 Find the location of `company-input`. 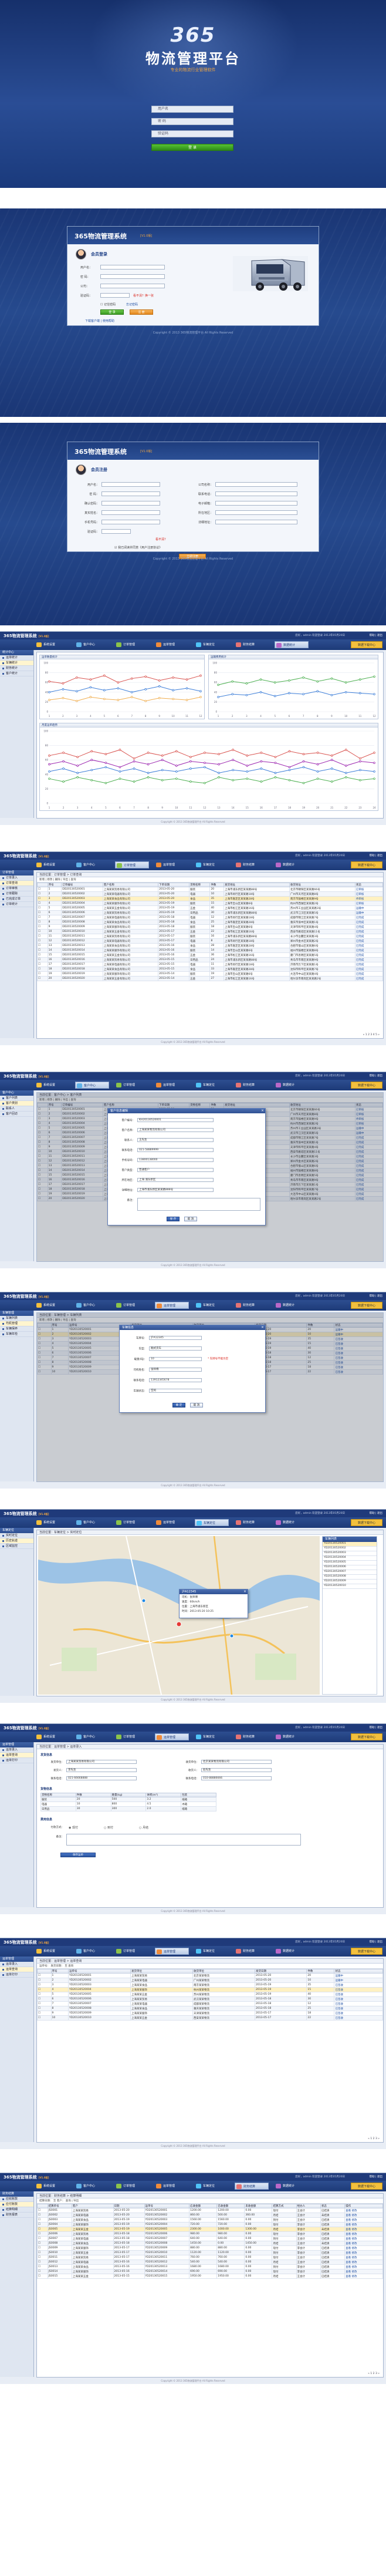

company-input is located at coordinates (133, 286).